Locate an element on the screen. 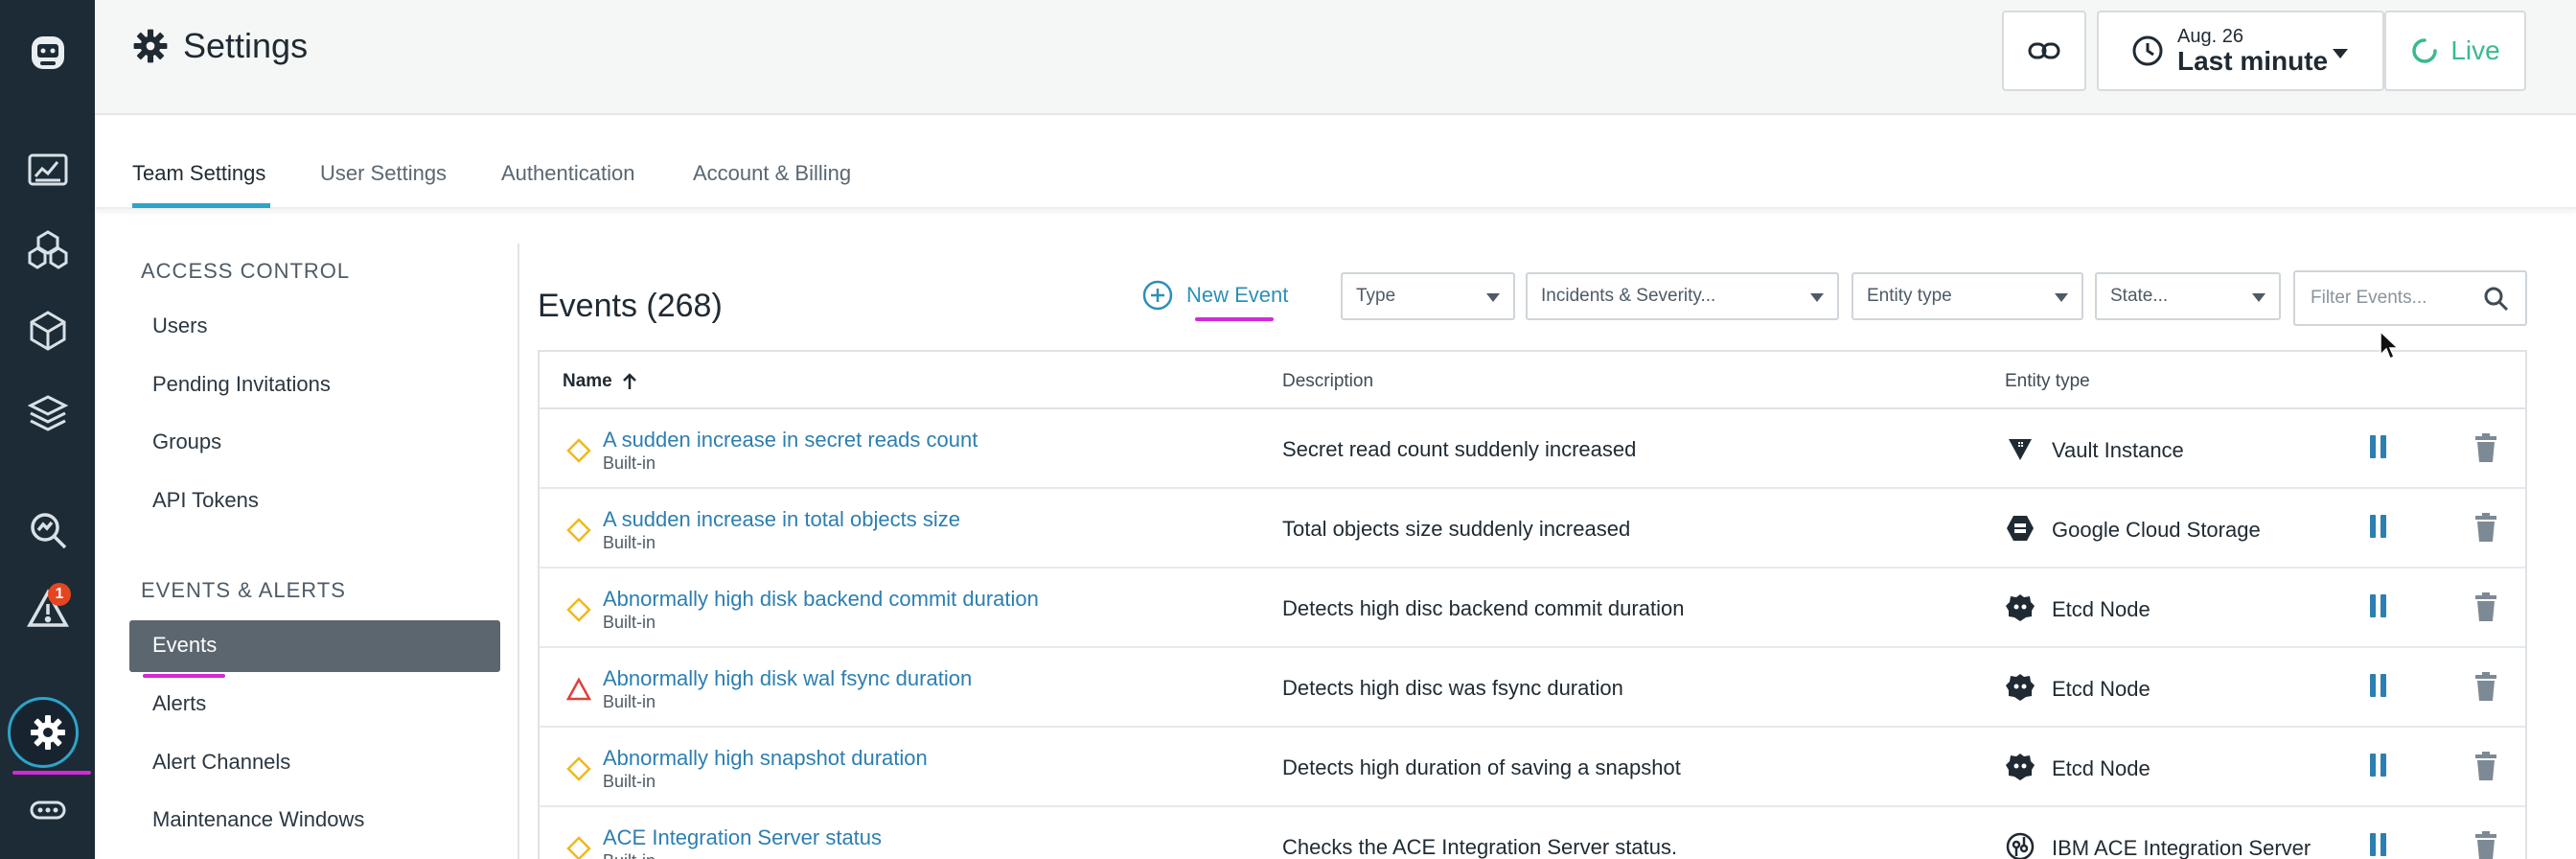 The image size is (2576, 859). applications-icon is located at coordinates (47, 330).